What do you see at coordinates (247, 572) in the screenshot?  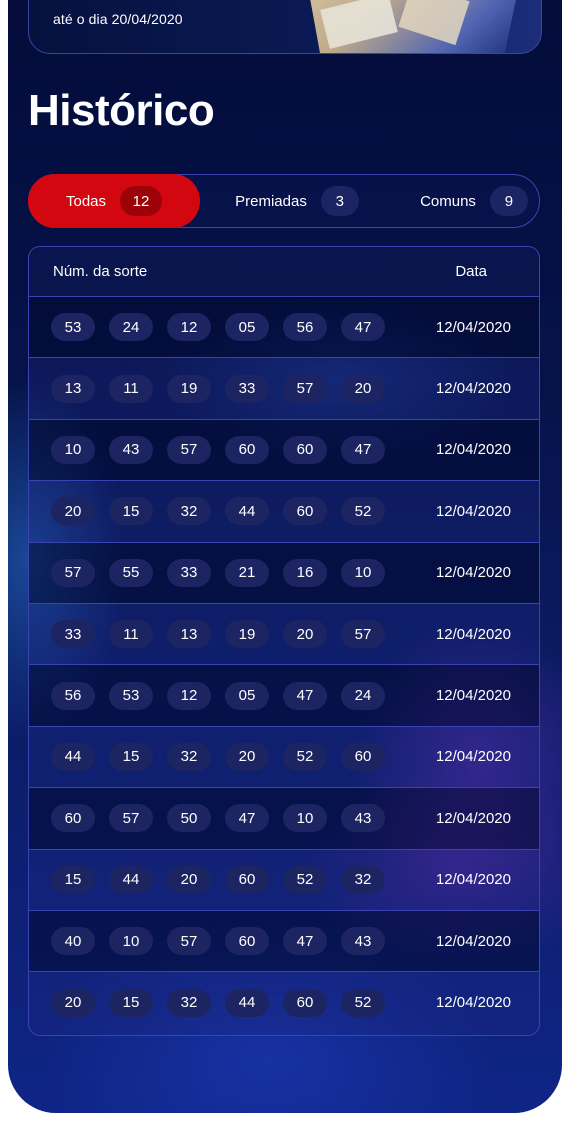 I see `lucky-number-chip: 21` at bounding box center [247, 572].